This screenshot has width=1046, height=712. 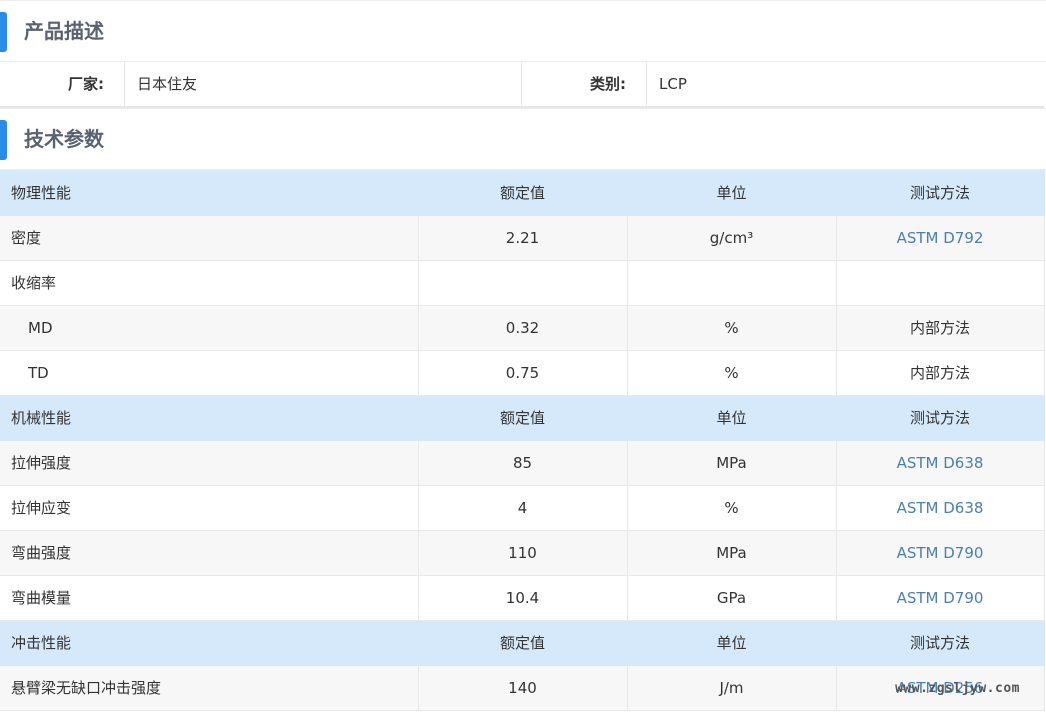 What do you see at coordinates (64, 139) in the screenshot?
I see `section-title: 技术参数` at bounding box center [64, 139].